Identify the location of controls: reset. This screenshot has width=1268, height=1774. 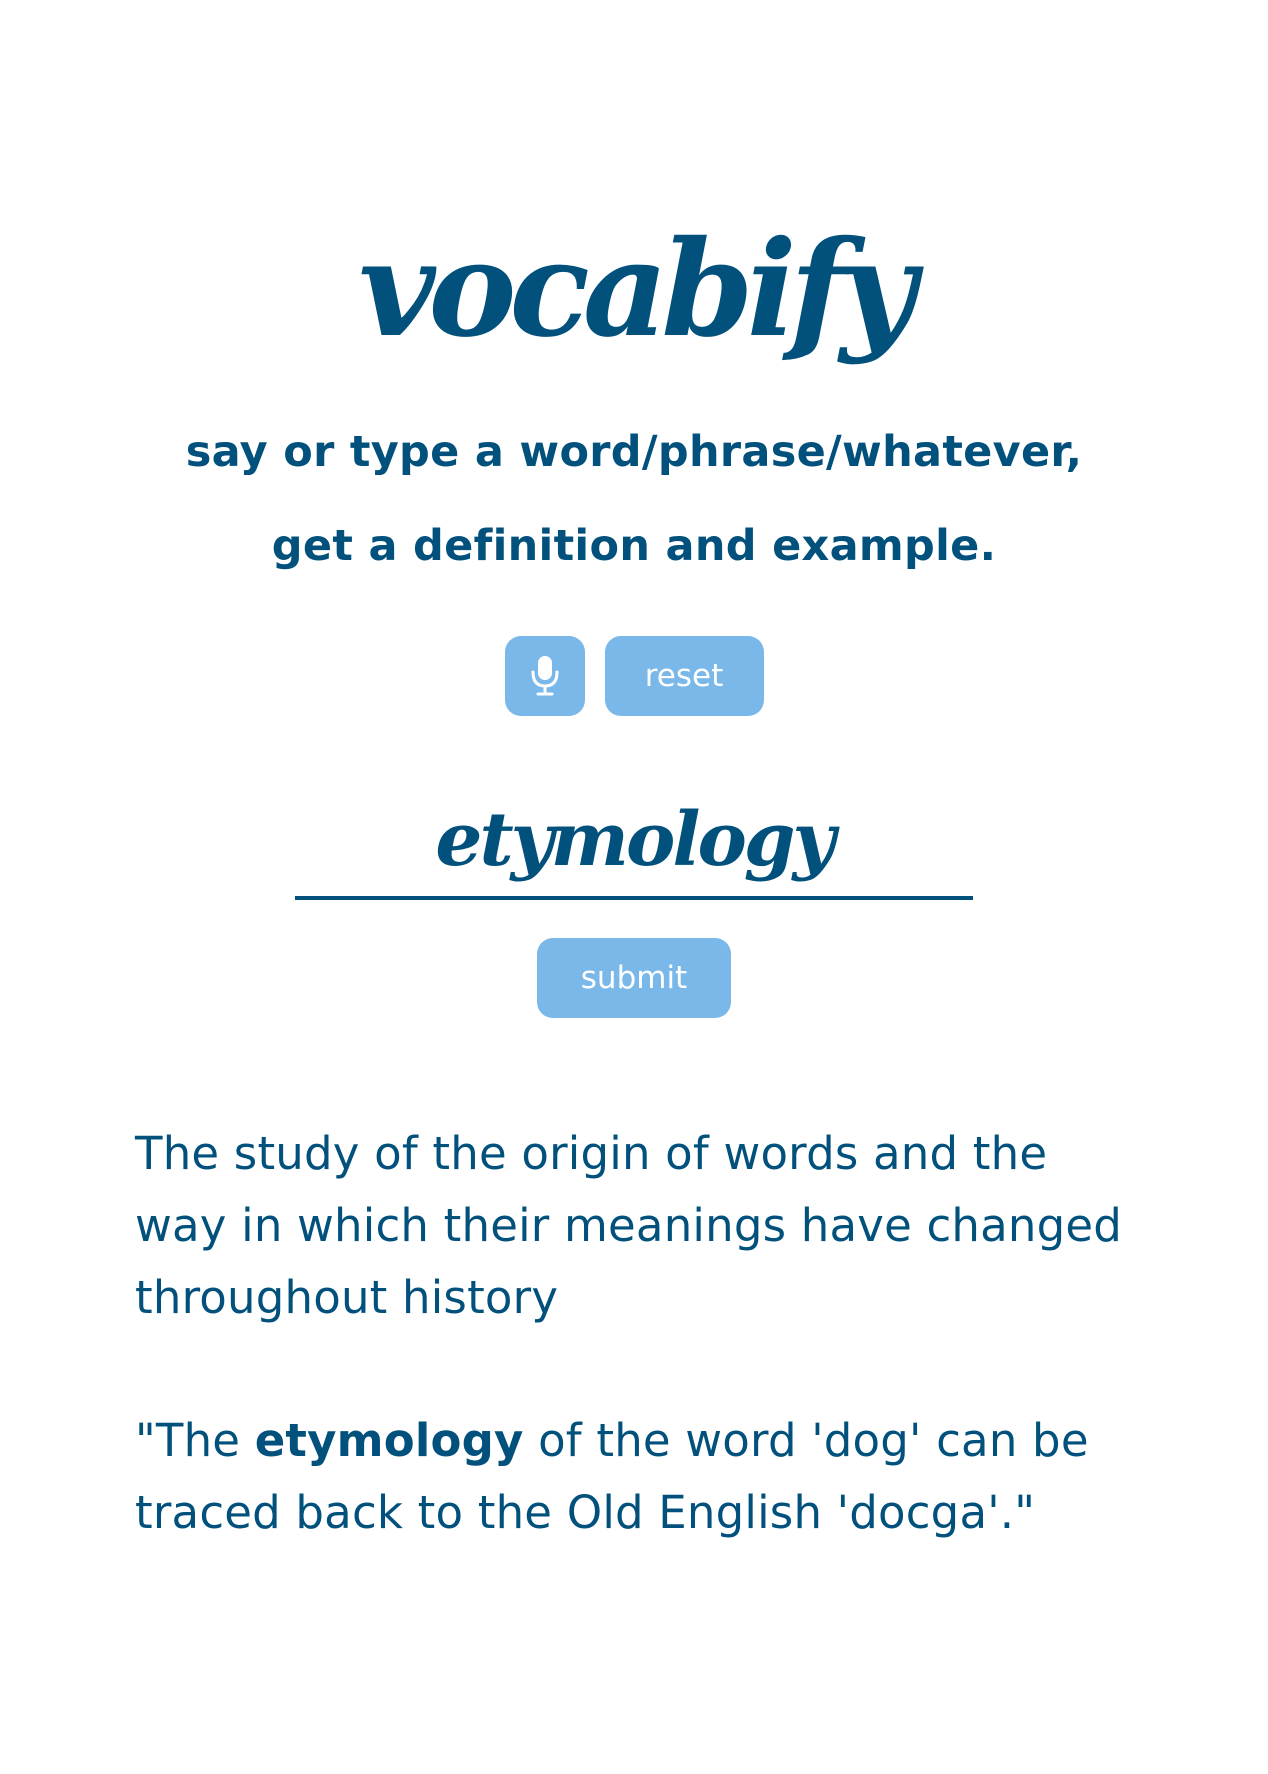
(634, 676).